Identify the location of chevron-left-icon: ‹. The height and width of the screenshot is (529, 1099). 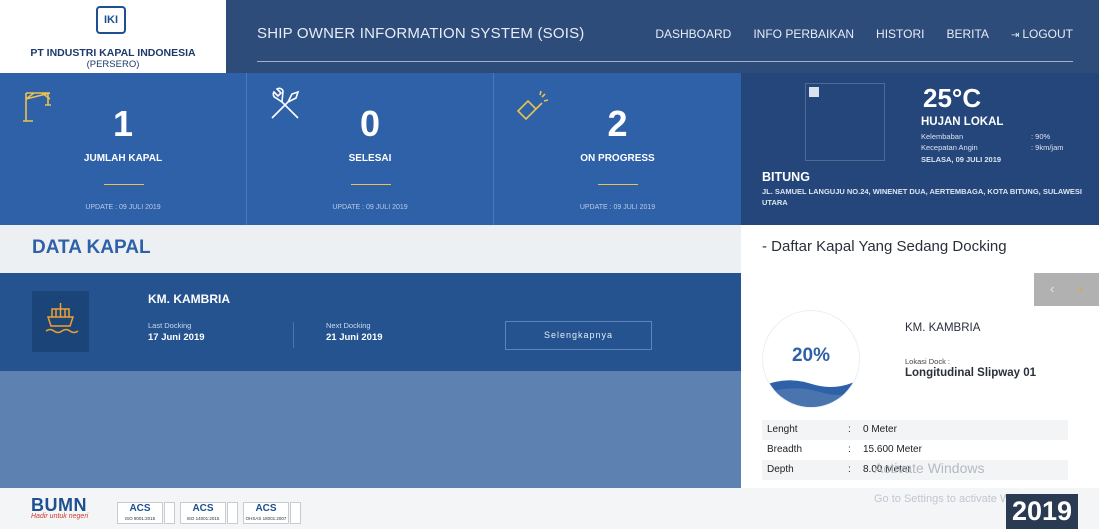
(1052, 288).